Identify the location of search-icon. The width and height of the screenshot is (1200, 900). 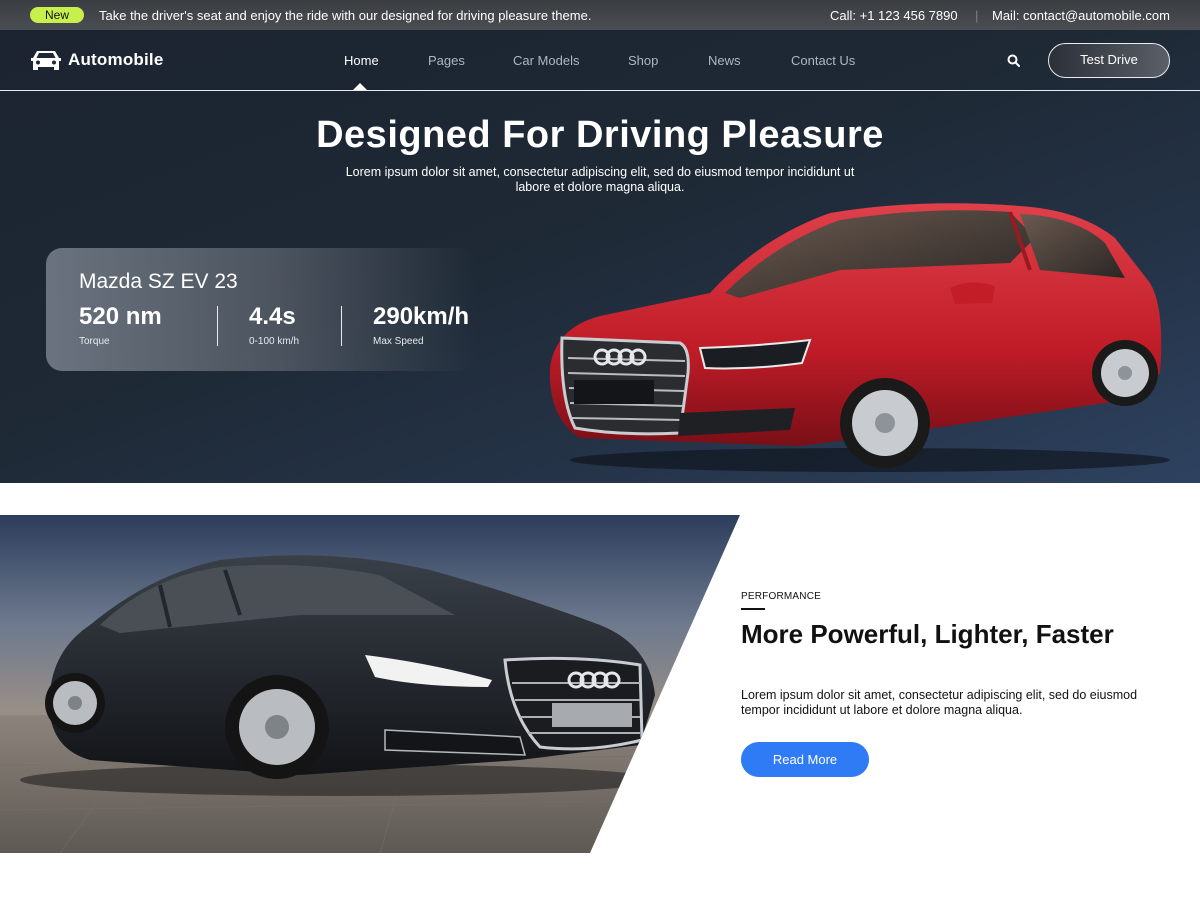
(1013, 60).